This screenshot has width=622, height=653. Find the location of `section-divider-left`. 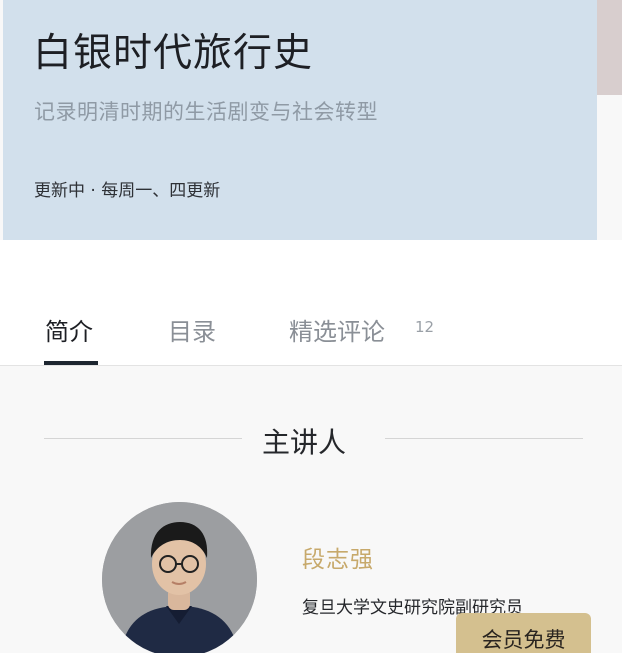

section-divider-left is located at coordinates (143, 438).